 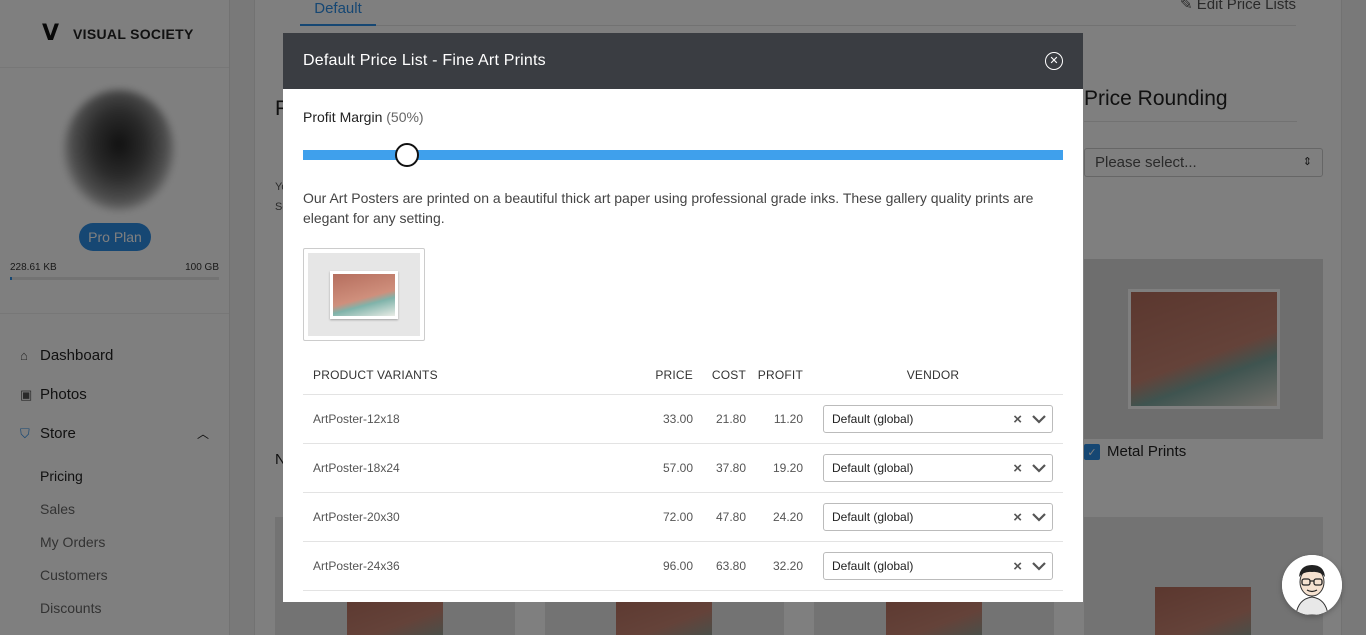 What do you see at coordinates (664, 376) in the screenshot?
I see `column-header-price: PRICE` at bounding box center [664, 376].